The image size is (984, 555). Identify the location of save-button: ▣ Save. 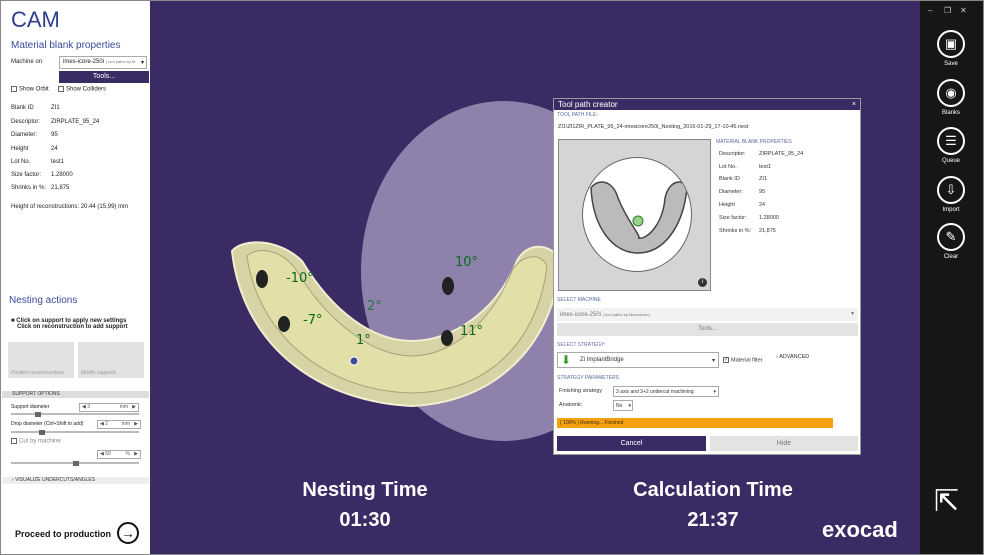
(951, 48).